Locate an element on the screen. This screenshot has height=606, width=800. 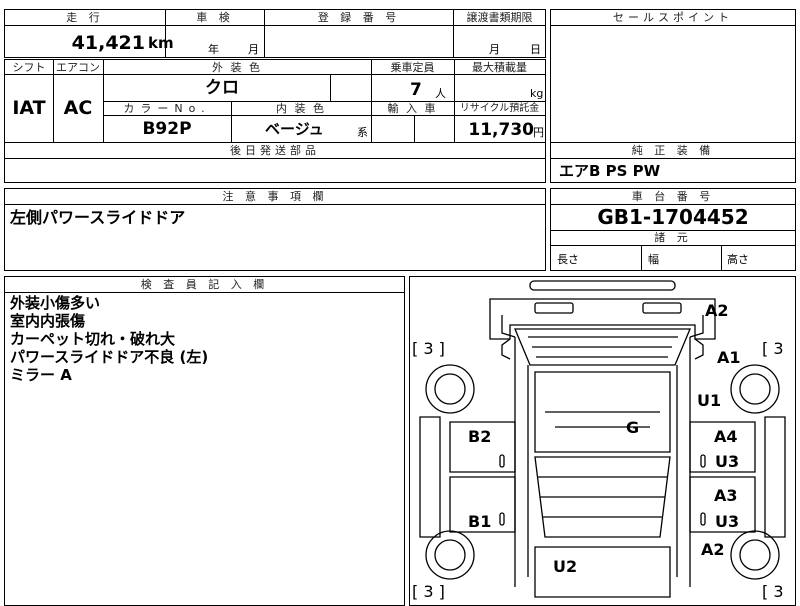
shift-label: シフト is located at coordinates (29, 67).